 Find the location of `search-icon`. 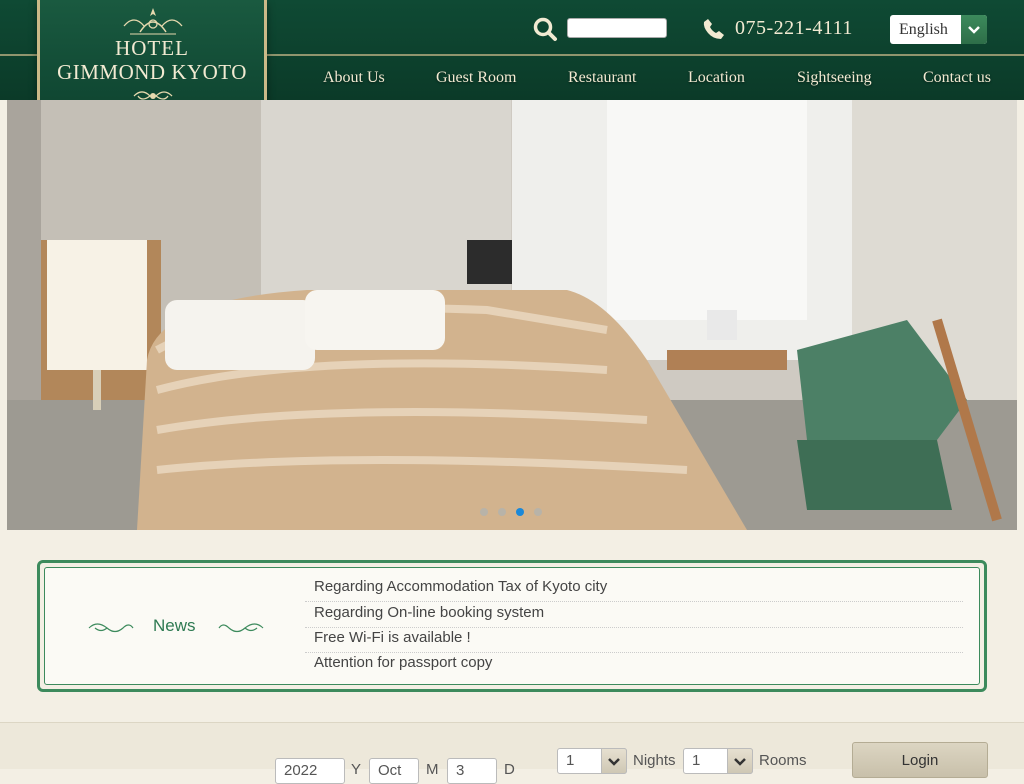

search-icon is located at coordinates (545, 29).